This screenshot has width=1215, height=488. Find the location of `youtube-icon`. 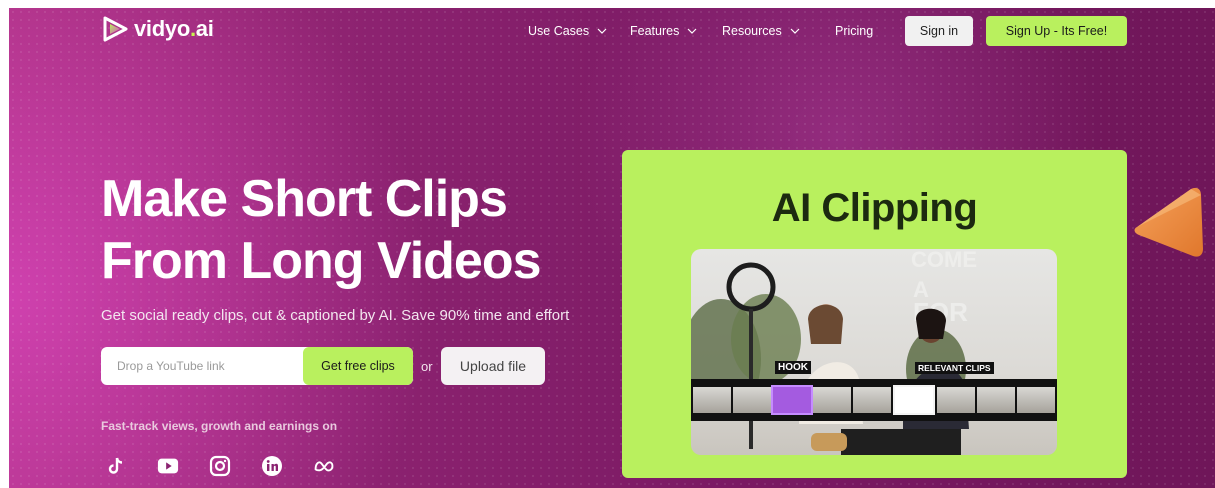

youtube-icon is located at coordinates (168, 466).